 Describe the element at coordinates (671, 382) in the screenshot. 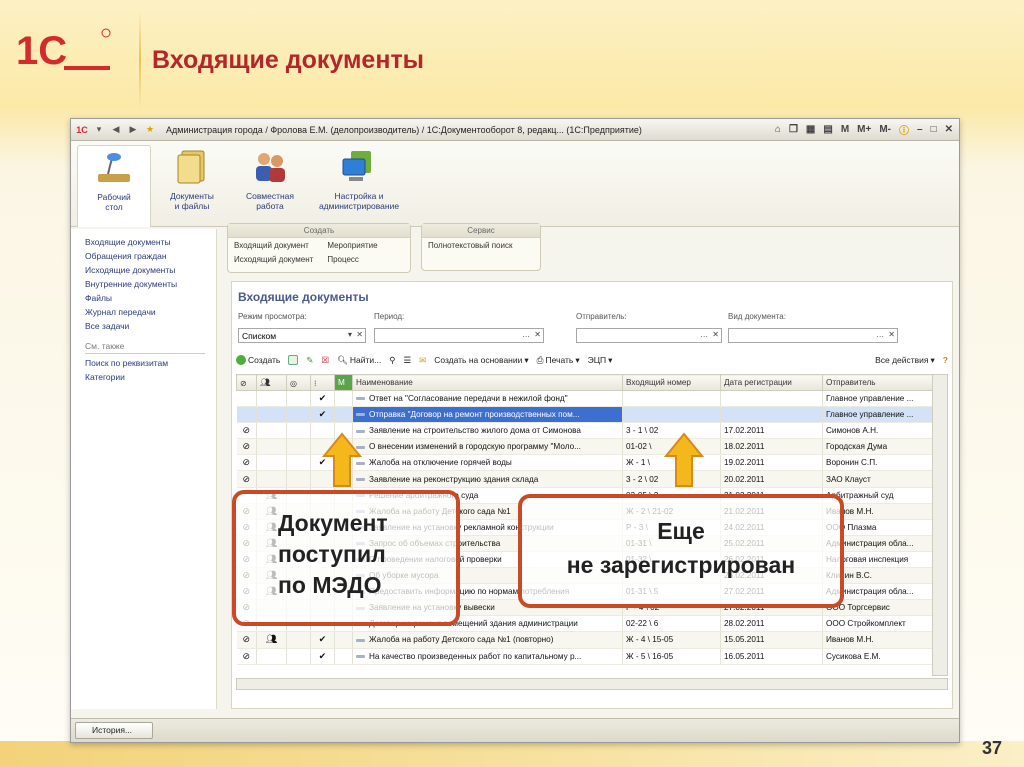

I see `col-number: Входящий номер` at that location.